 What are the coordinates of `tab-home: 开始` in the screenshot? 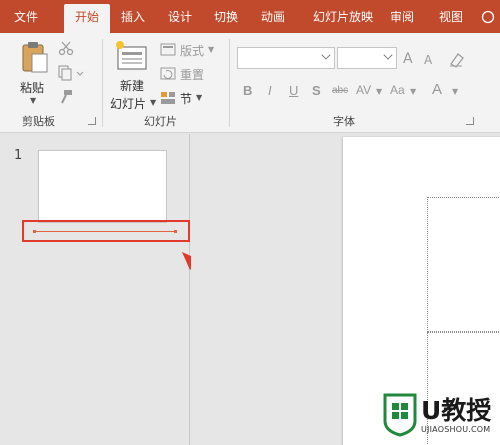 It's located at (87, 18).